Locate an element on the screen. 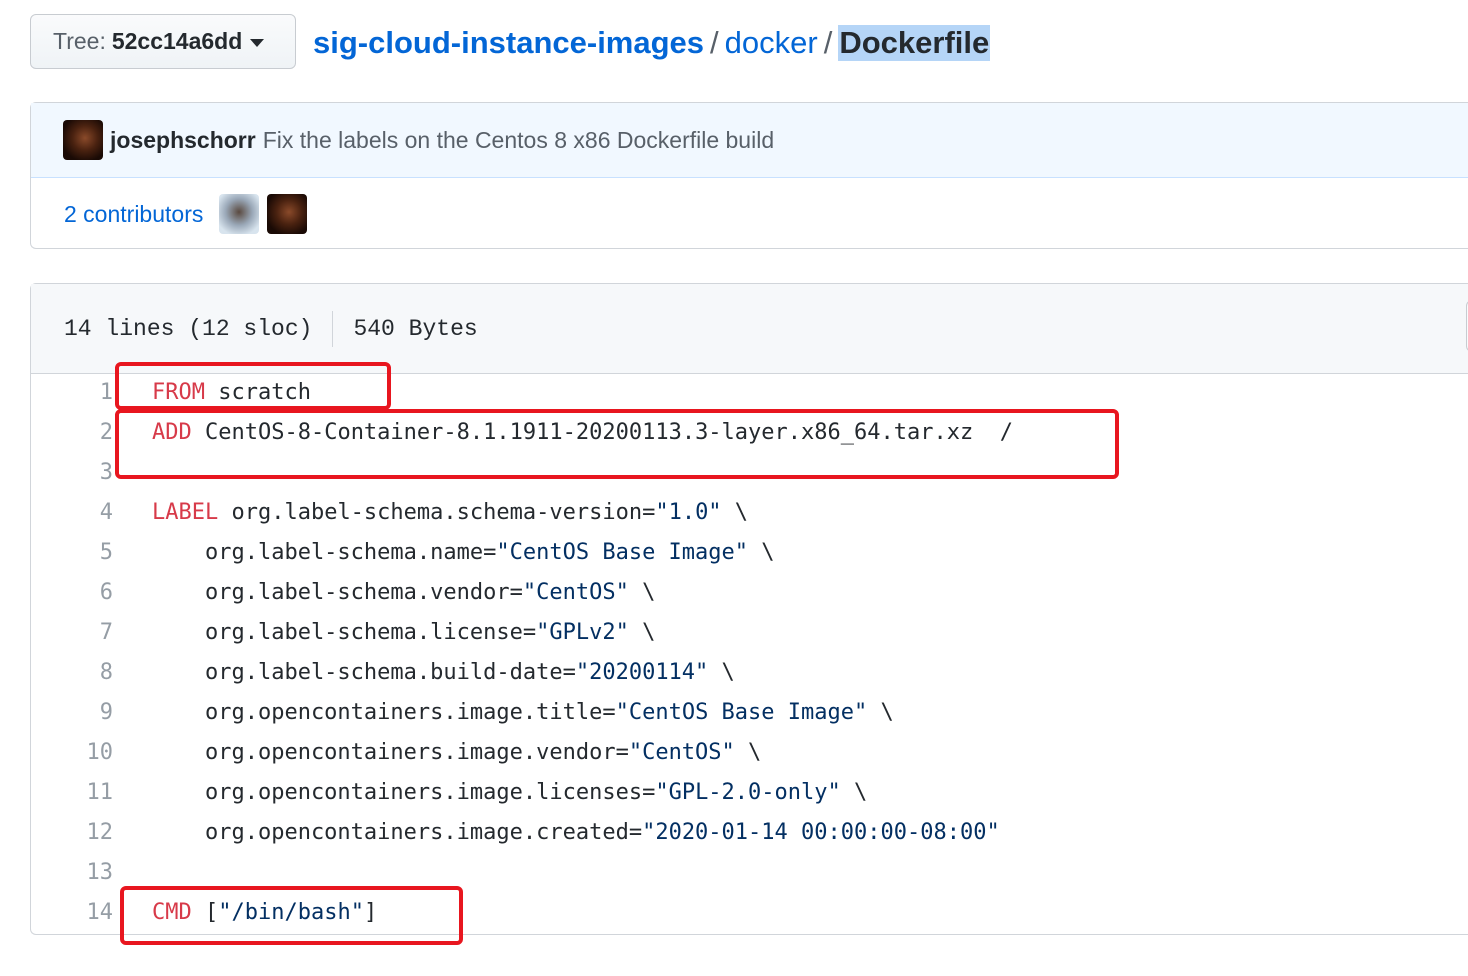 This screenshot has width=1468, height=976. code-string: "GPL-2.0-only" is located at coordinates (748, 792).